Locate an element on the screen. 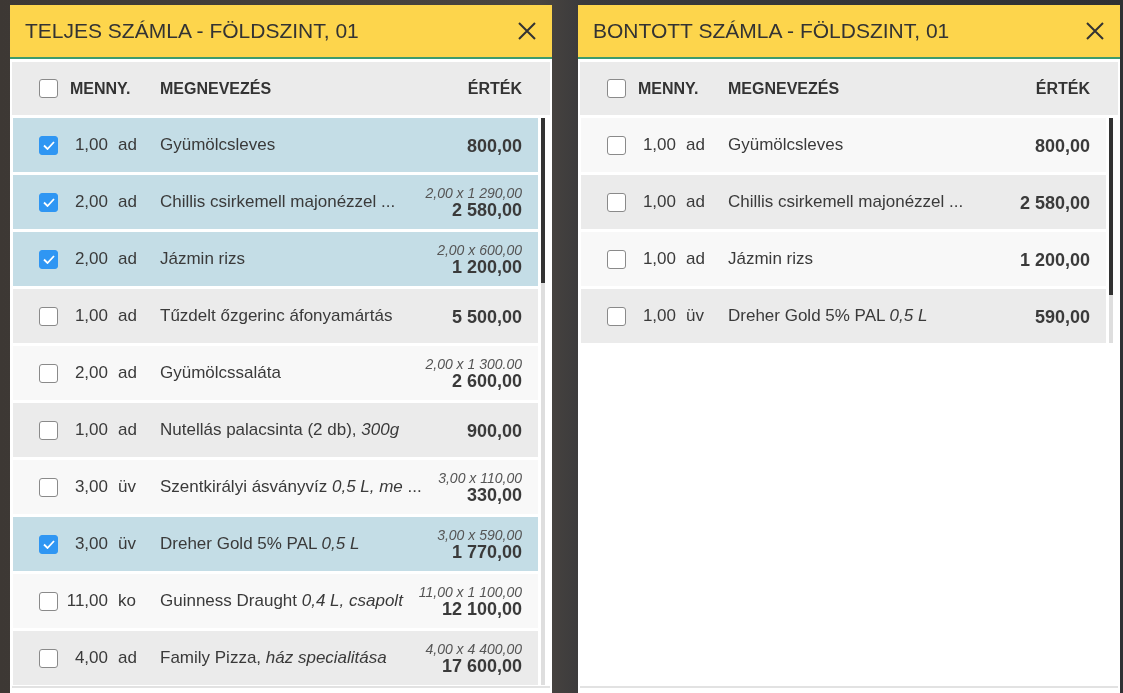 This screenshot has width=1123, height=693. item-total: 800,00 is located at coordinates (1062, 146).